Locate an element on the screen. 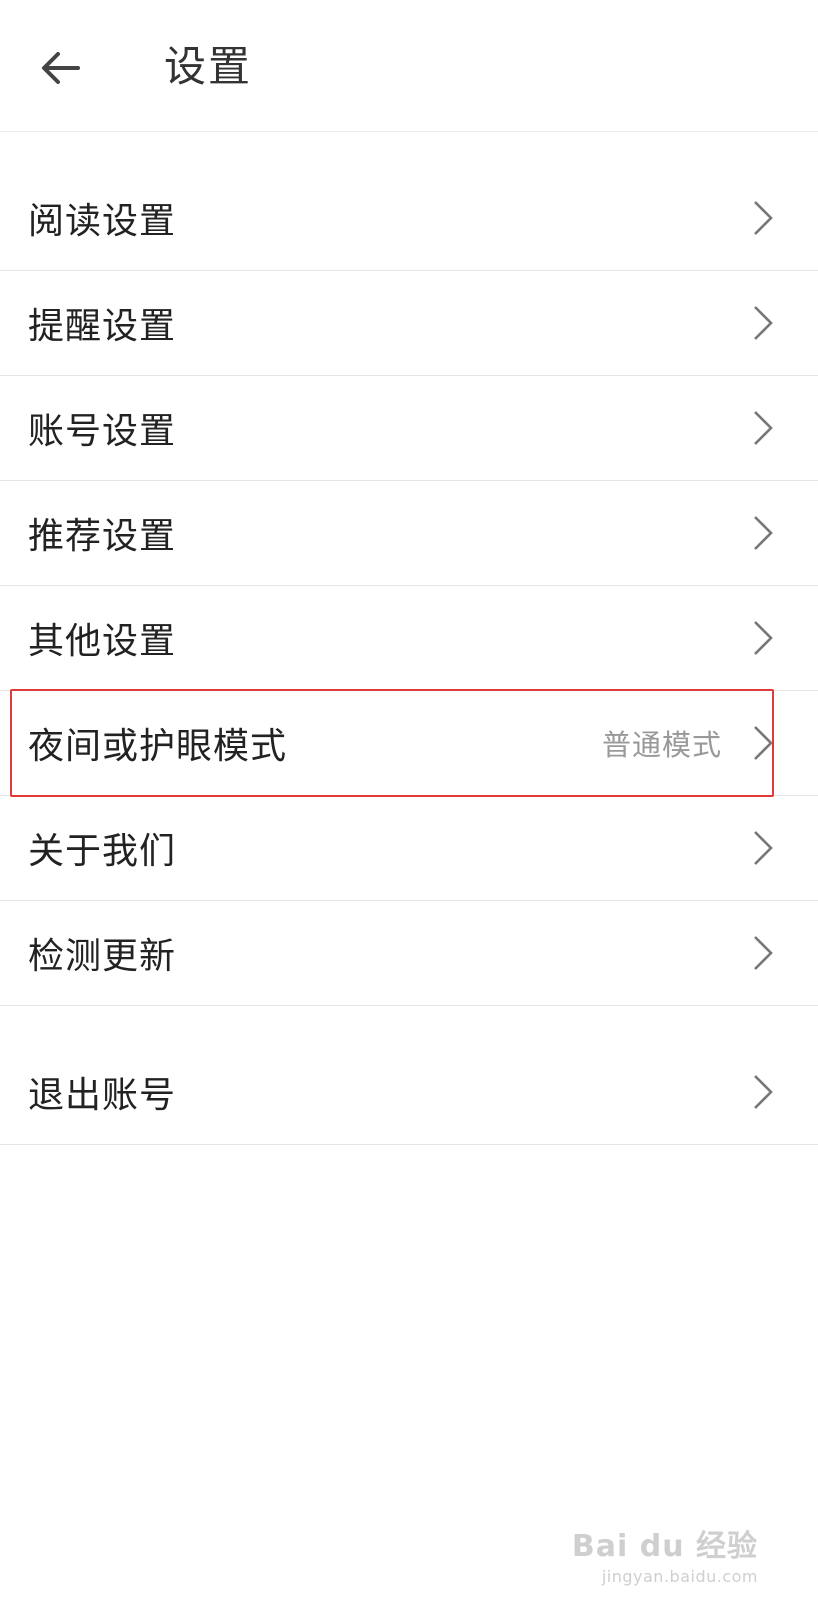 This screenshot has width=818, height=1600. logout-section: 退出账号 is located at coordinates (409, 1092).